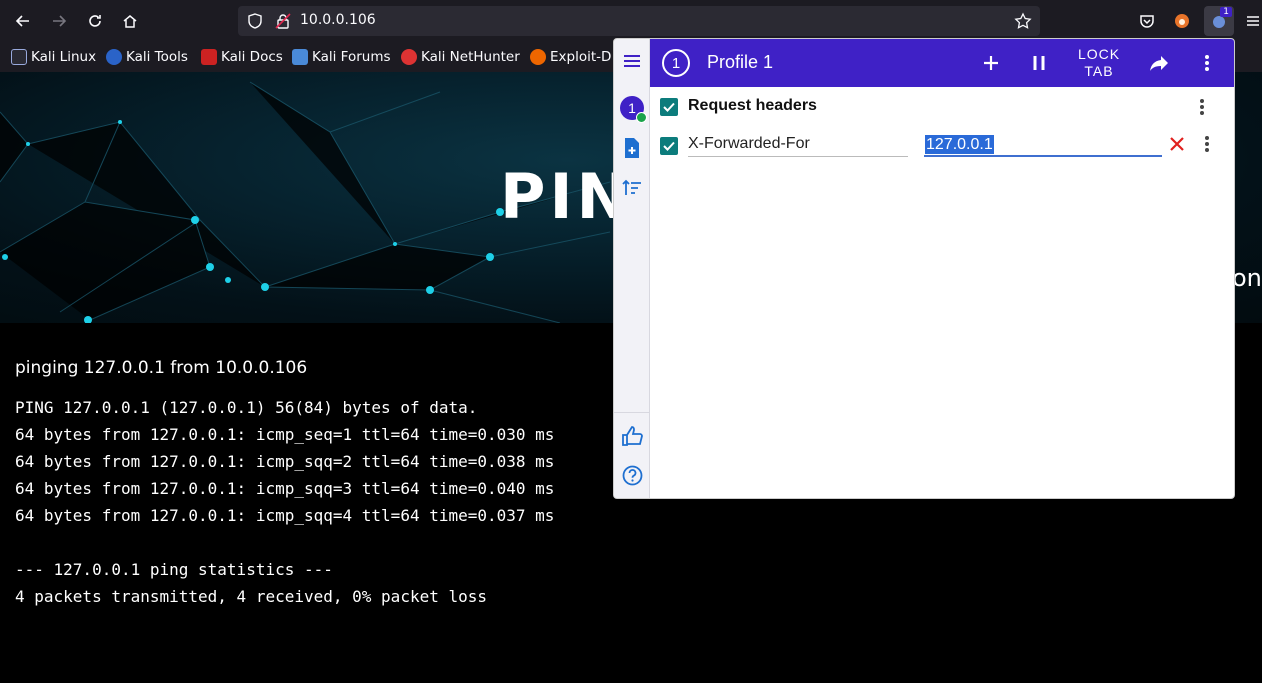  What do you see at coordinates (23, 21) in the screenshot?
I see `back-icon` at bounding box center [23, 21].